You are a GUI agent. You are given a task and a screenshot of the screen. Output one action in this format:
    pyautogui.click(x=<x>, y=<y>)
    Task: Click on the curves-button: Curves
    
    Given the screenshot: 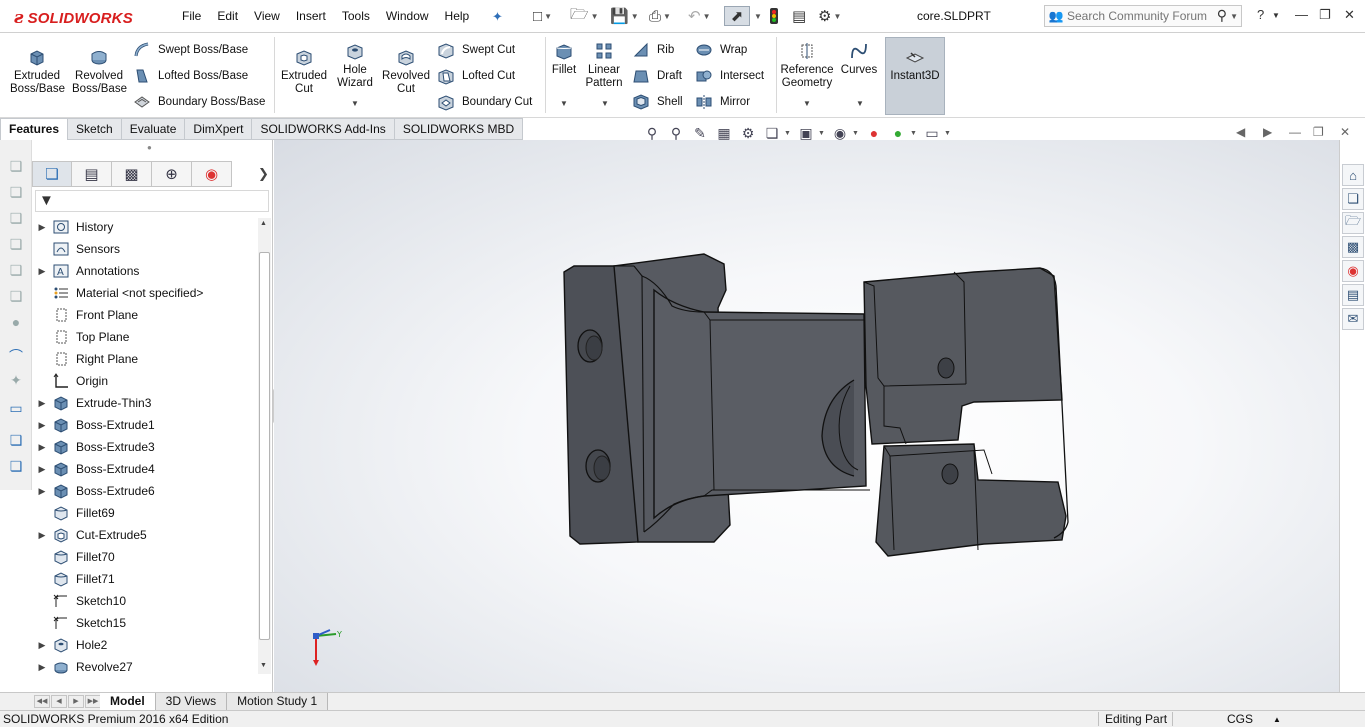 What is the action you would take?
    pyautogui.click(x=859, y=59)
    